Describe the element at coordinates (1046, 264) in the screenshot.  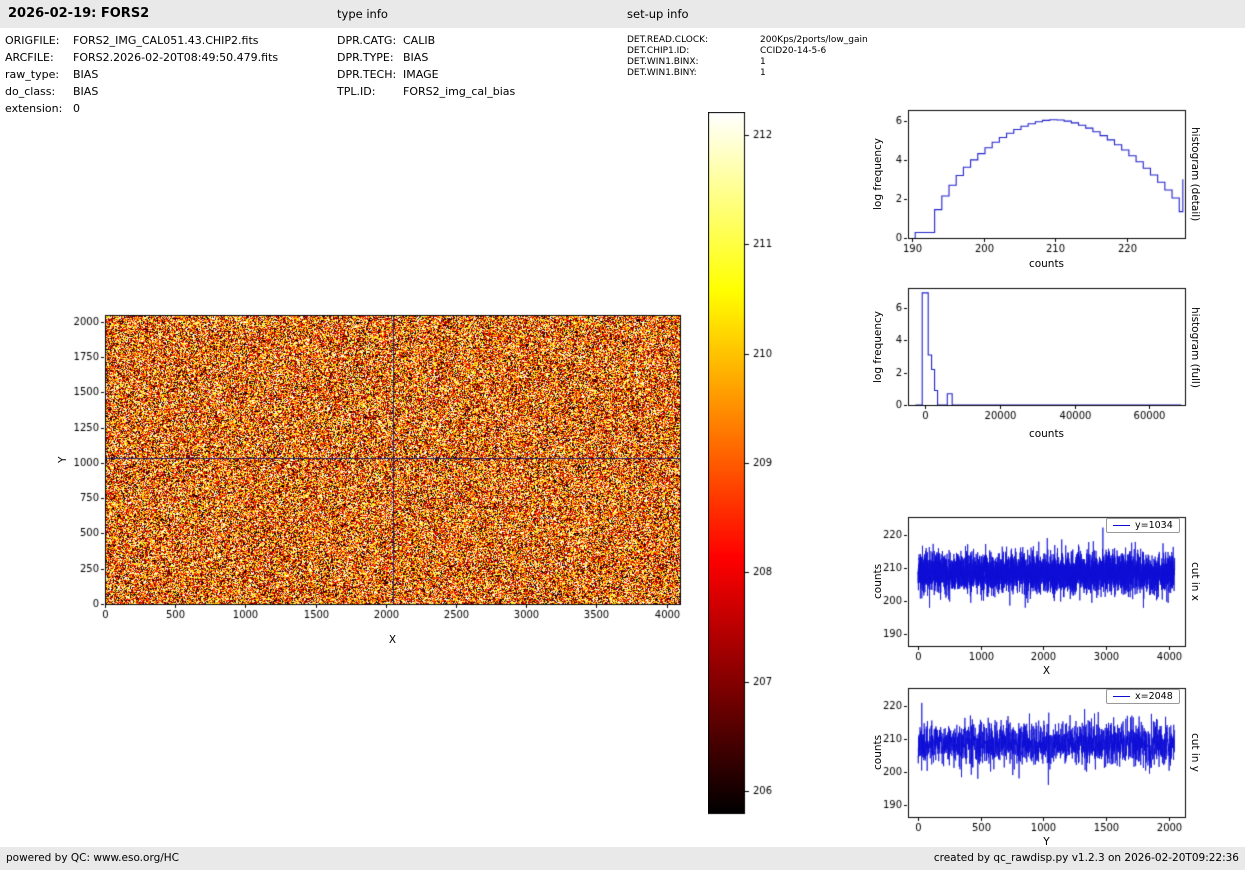
I see `hist-detail-xlabel: counts` at that location.